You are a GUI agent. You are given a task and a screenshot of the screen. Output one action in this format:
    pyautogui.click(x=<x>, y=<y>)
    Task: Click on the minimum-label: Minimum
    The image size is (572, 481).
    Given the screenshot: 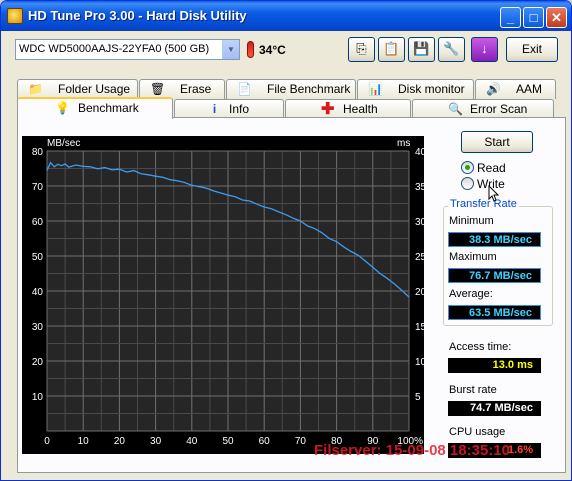 What is the action you would take?
    pyautogui.click(x=471, y=221)
    